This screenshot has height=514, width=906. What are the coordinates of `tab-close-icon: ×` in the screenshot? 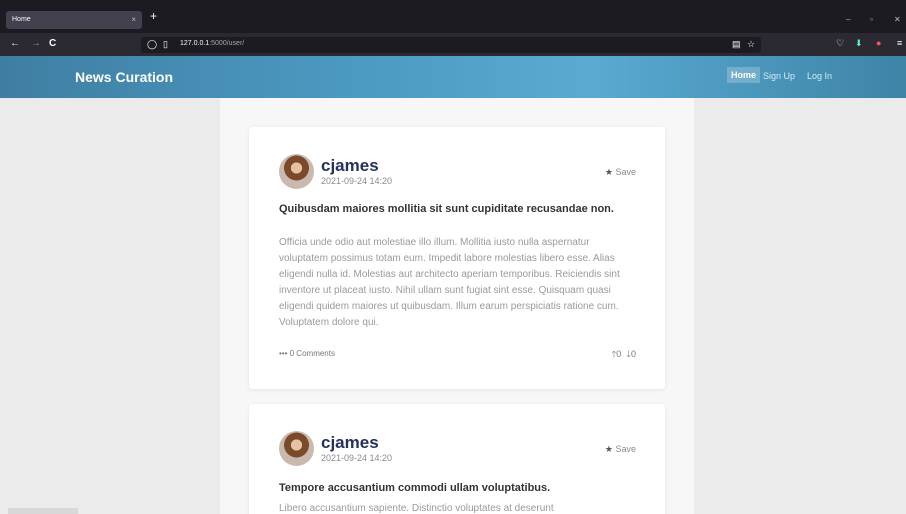 It's located at (133, 20).